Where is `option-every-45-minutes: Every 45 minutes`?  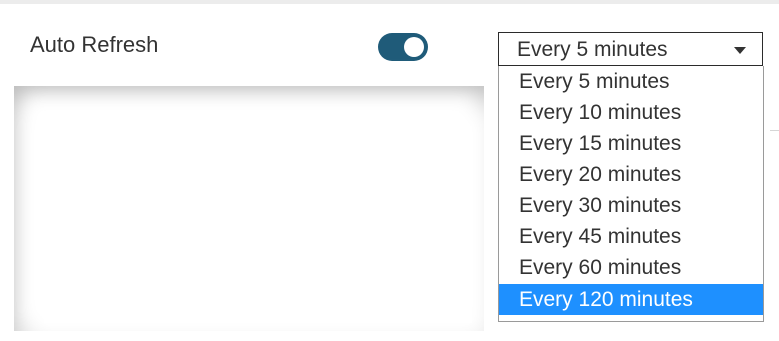
option-every-45-minutes: Every 45 minutes is located at coordinates (631, 236).